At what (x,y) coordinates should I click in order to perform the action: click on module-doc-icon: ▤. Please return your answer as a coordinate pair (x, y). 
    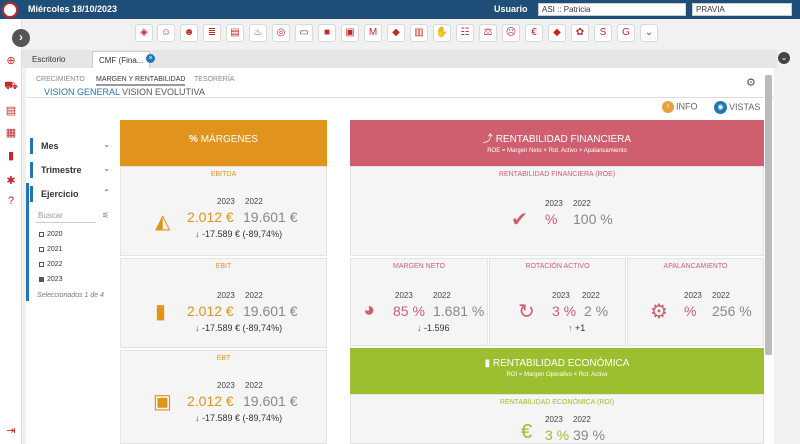
    Looking at the image, I should click on (235, 33).